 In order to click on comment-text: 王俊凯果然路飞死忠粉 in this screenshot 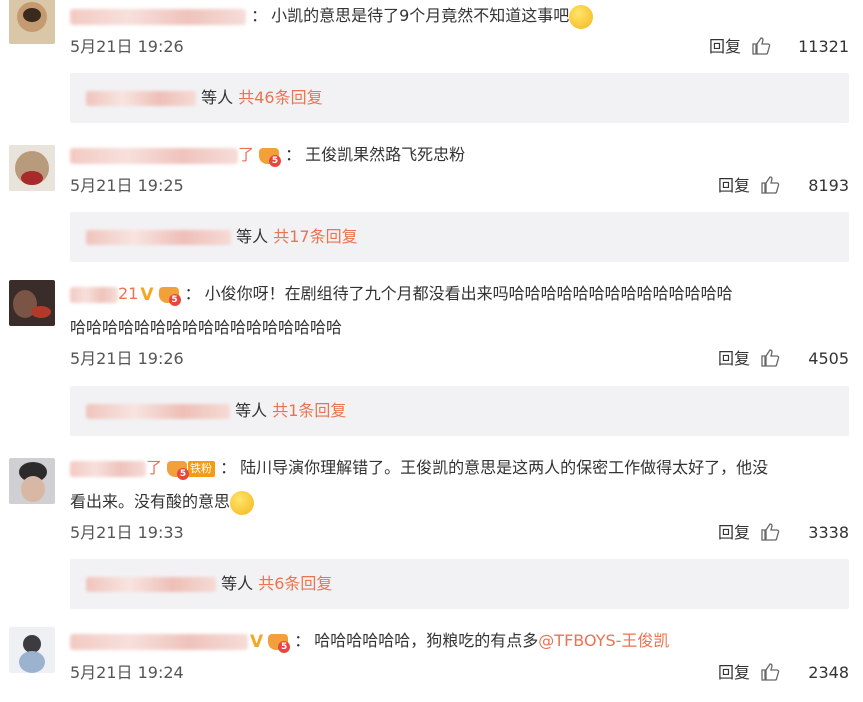, I will do `click(385, 154)`.